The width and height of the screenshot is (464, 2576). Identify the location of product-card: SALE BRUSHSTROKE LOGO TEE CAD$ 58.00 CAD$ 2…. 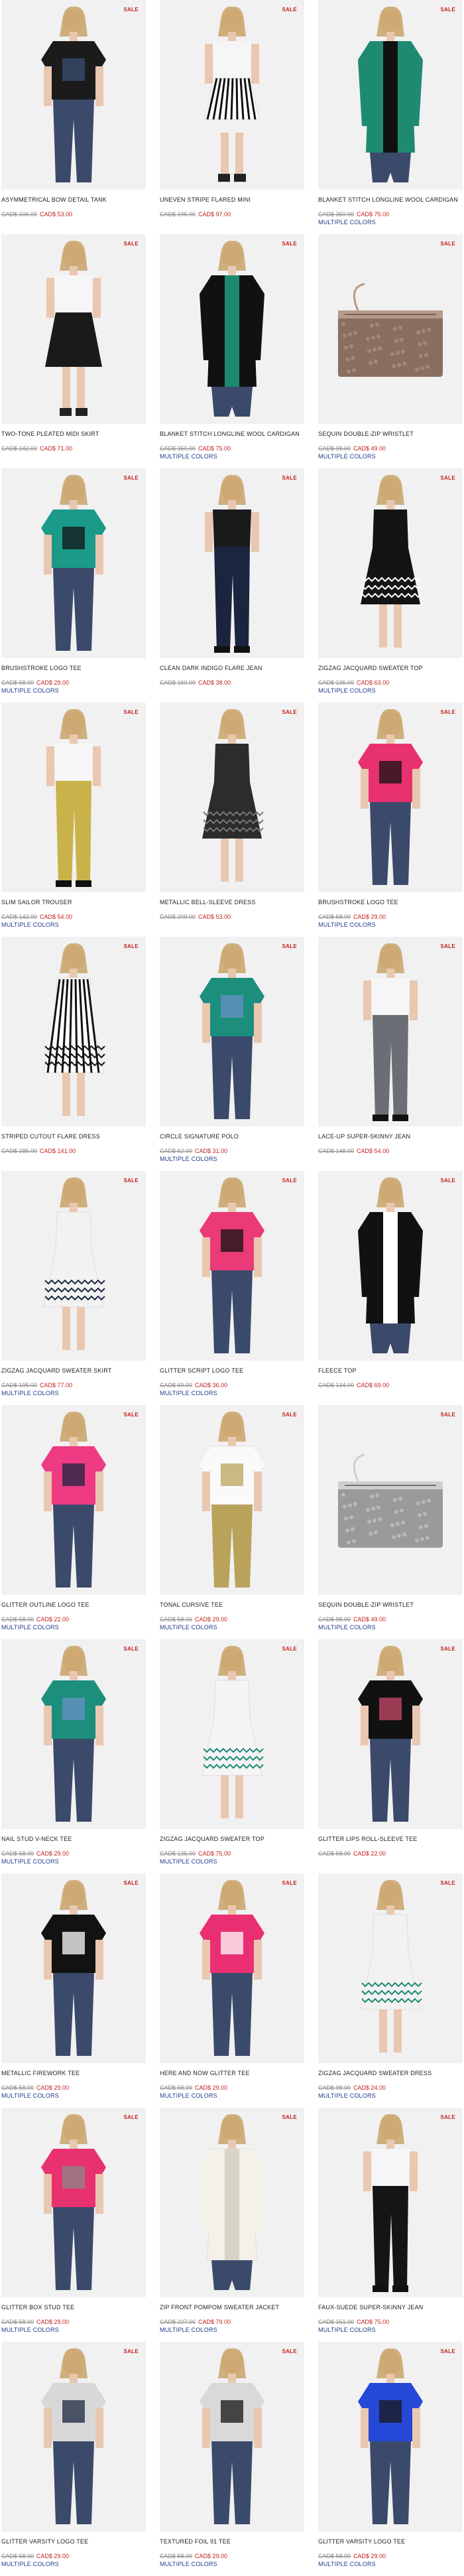
(73, 585).